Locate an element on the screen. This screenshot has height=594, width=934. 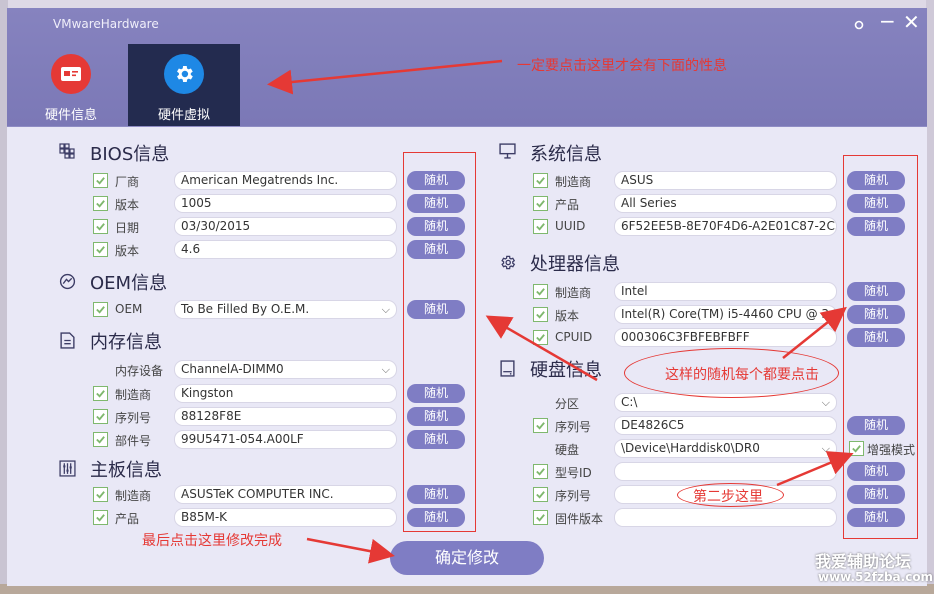
desktop-background-right is located at coordinates (930, 297).